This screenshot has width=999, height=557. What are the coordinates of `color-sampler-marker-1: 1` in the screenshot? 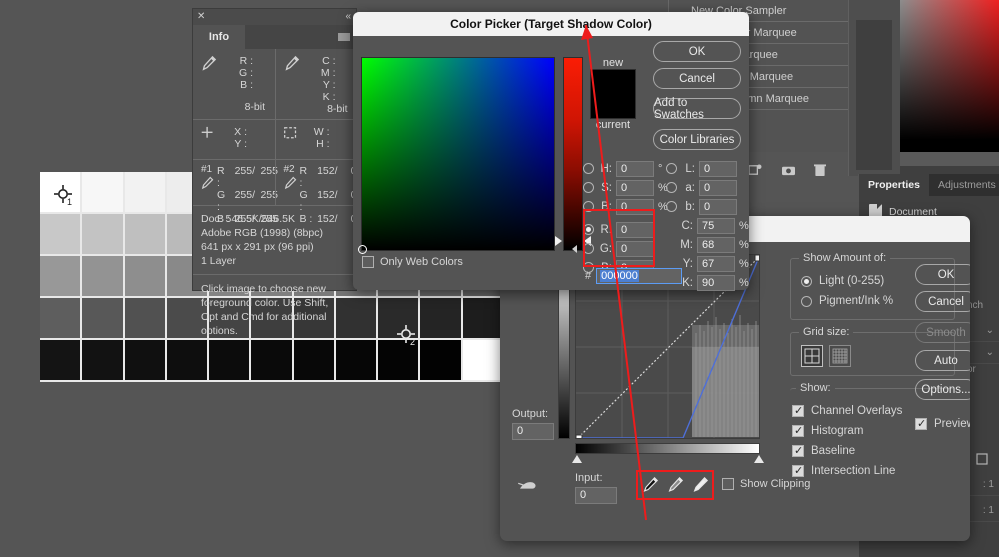 It's located at (64, 196).